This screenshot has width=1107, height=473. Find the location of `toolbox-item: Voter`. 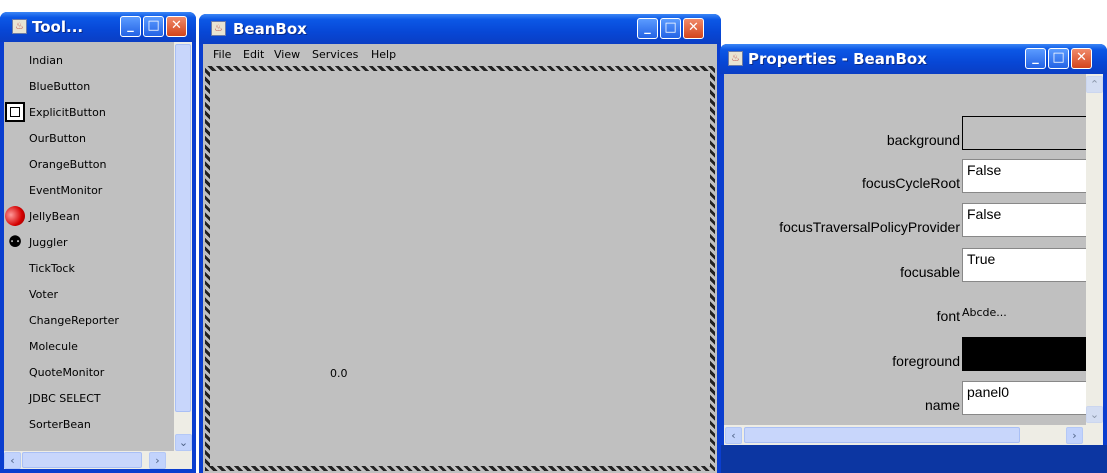

toolbox-item: Voter is located at coordinates (89, 295).